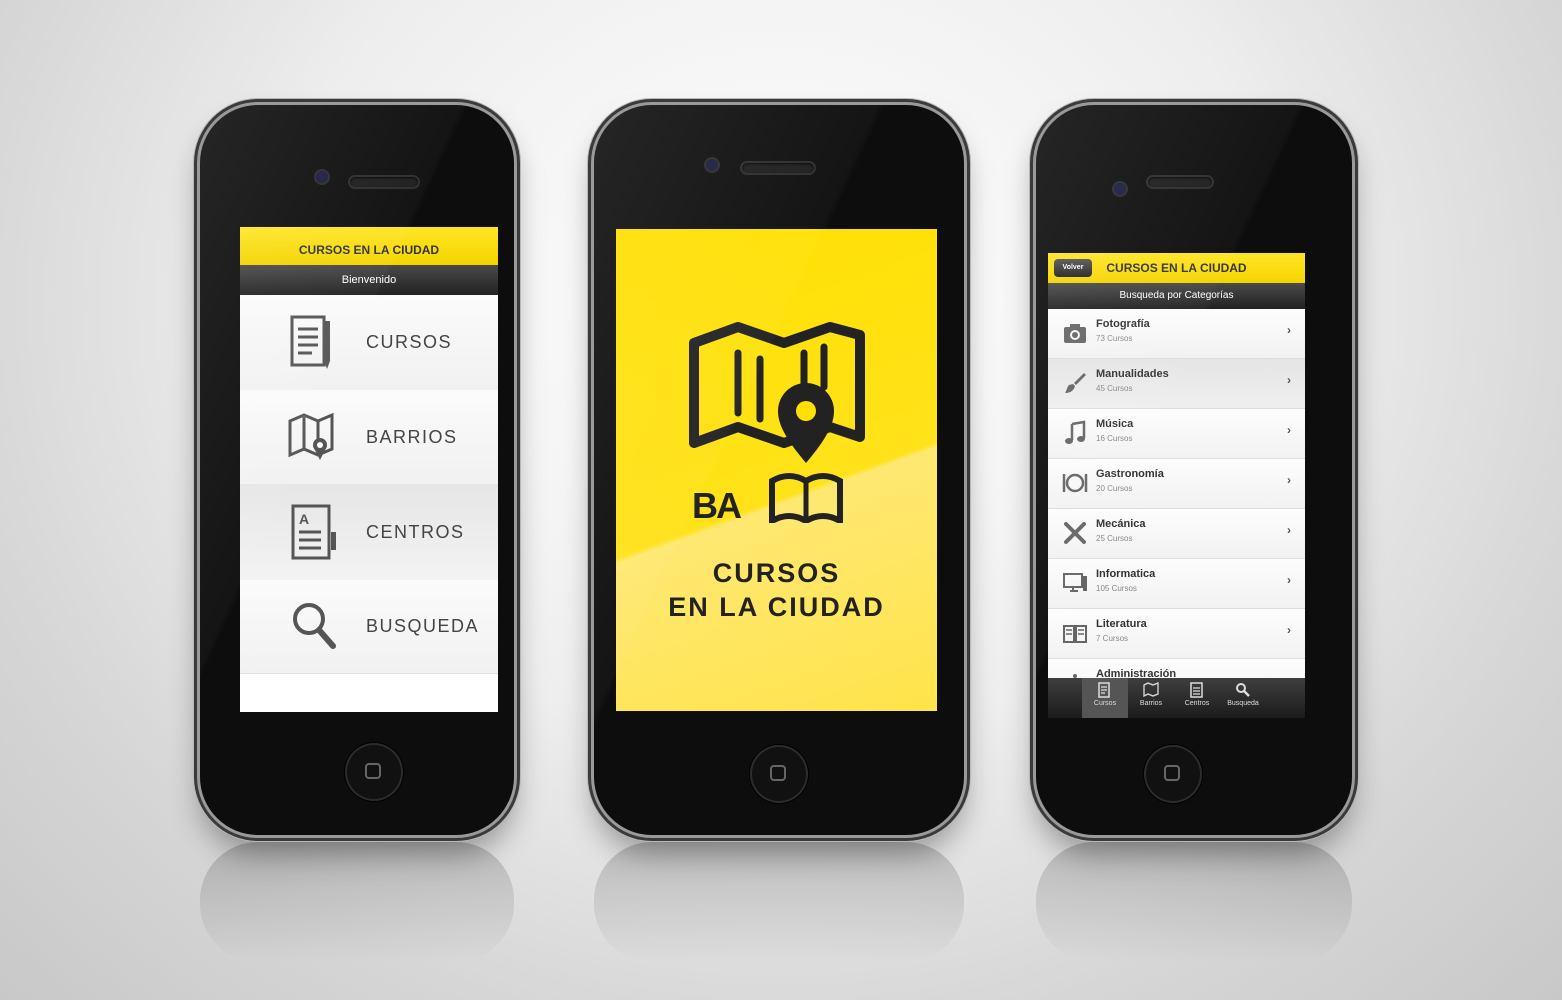 This screenshot has height=1000, width=1562. I want to click on ba-logo-mark: BA, so click(717, 505).